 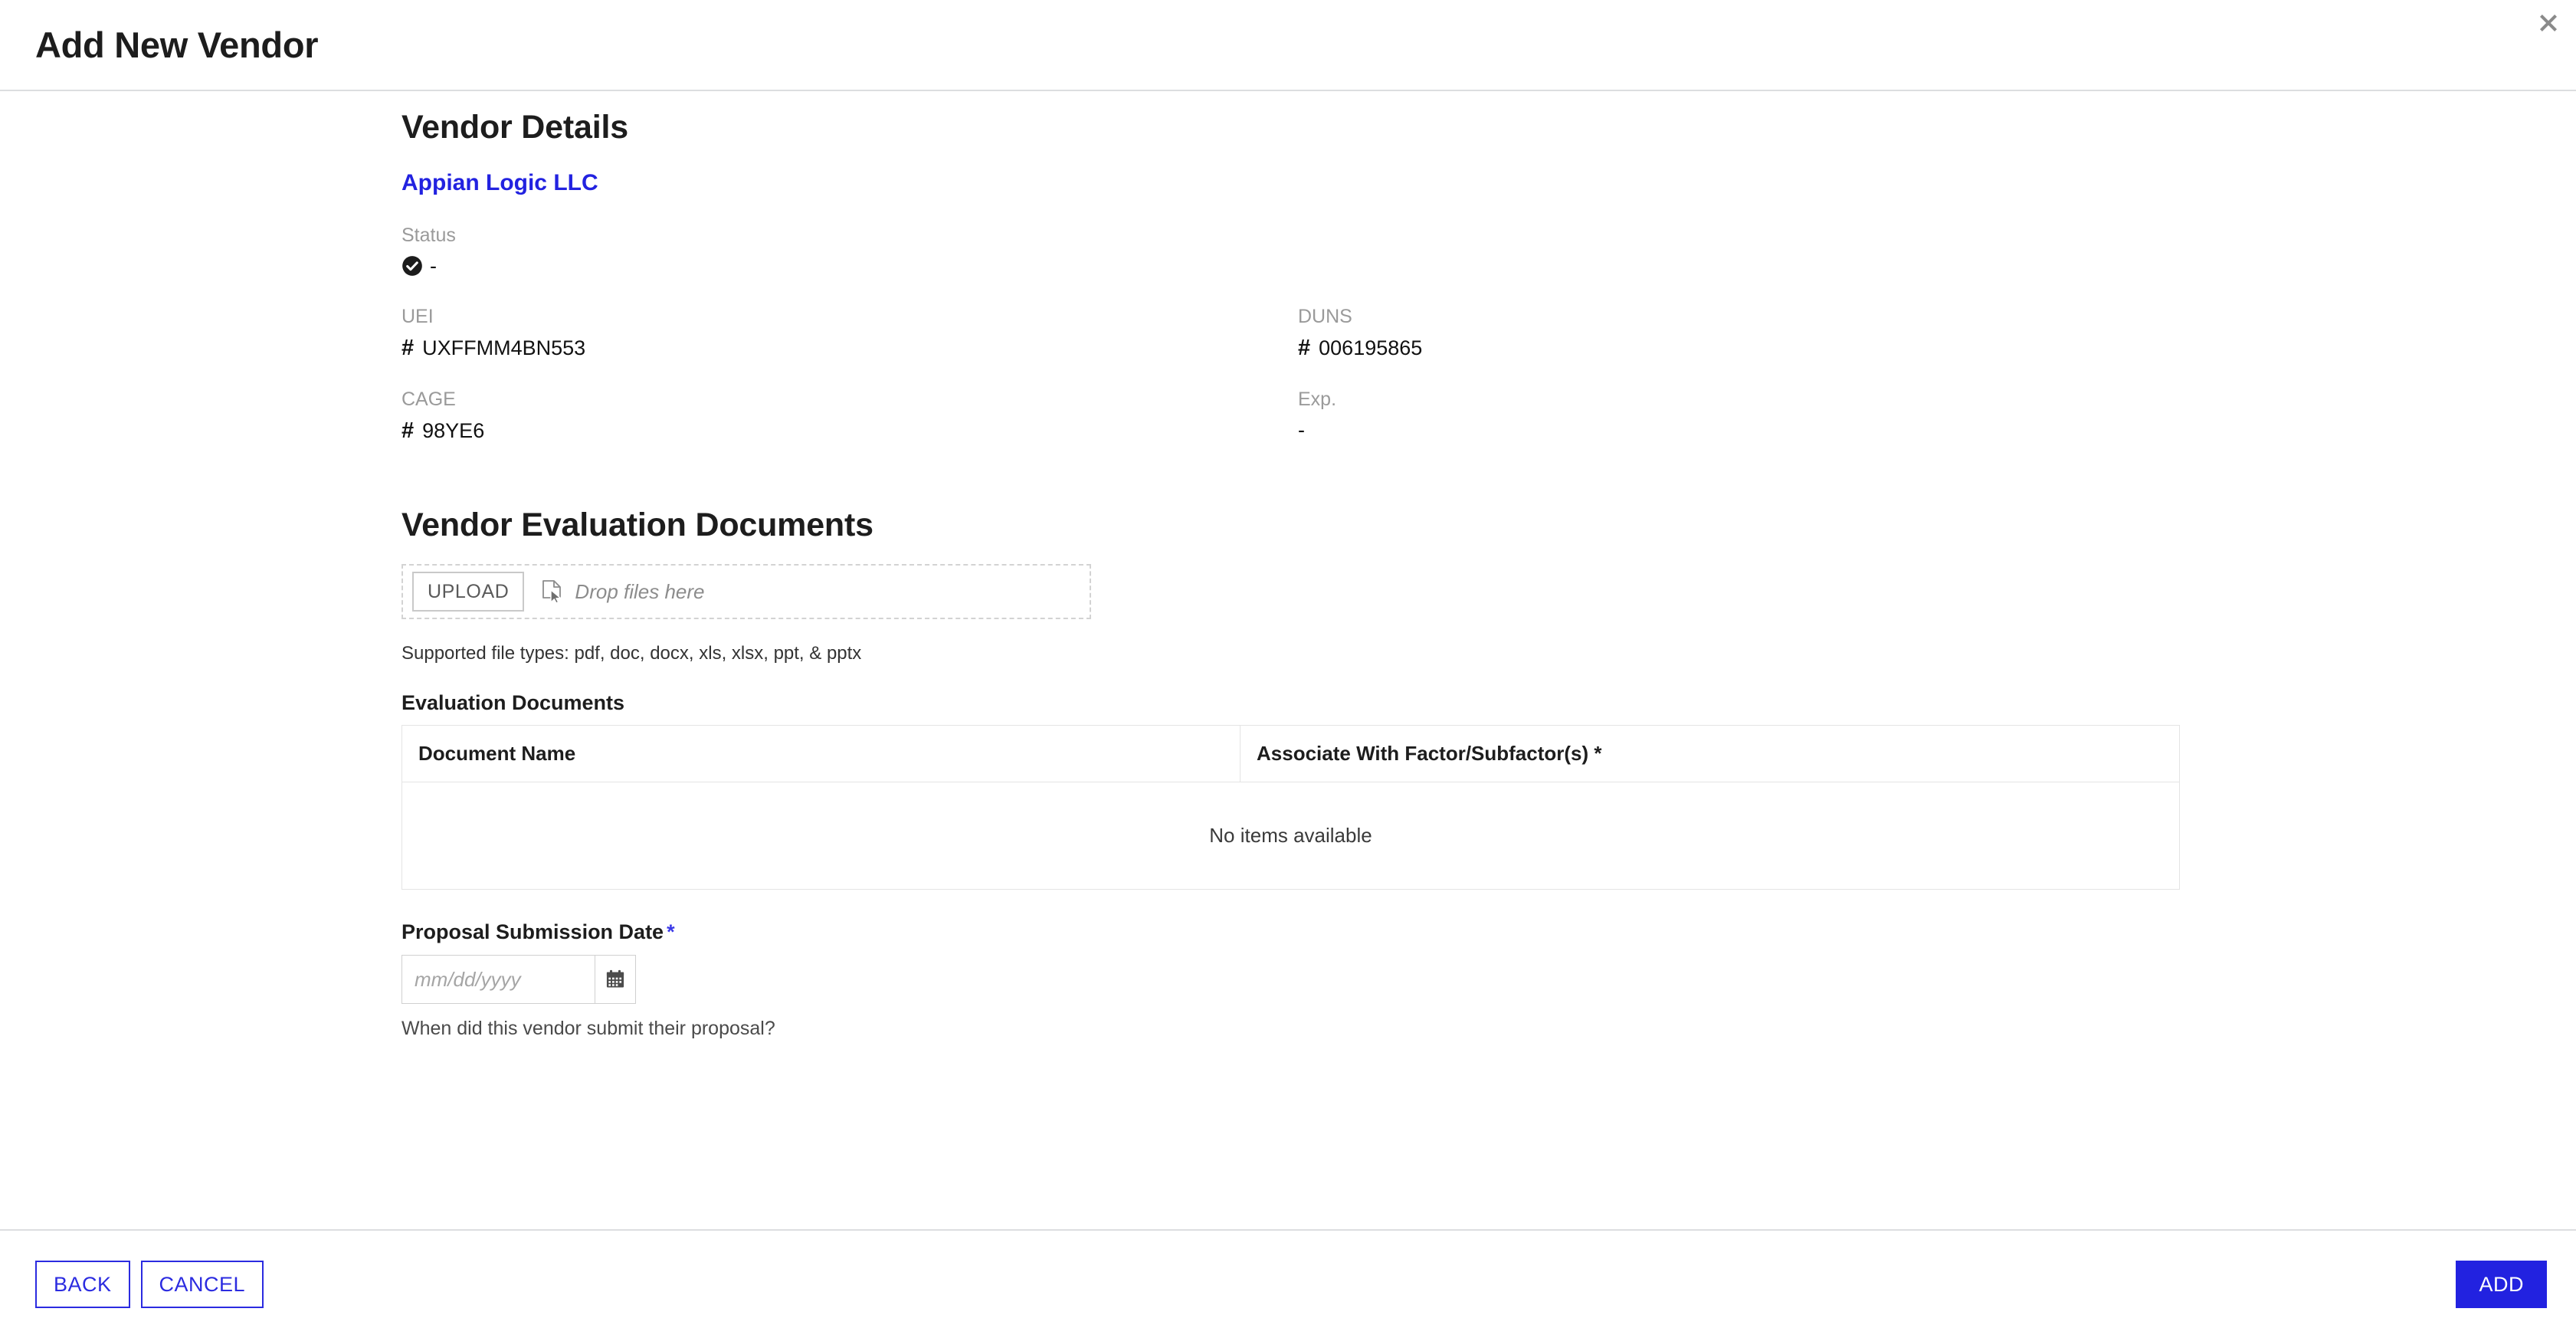 I want to click on duns-text: 006195865, so click(x=1371, y=347).